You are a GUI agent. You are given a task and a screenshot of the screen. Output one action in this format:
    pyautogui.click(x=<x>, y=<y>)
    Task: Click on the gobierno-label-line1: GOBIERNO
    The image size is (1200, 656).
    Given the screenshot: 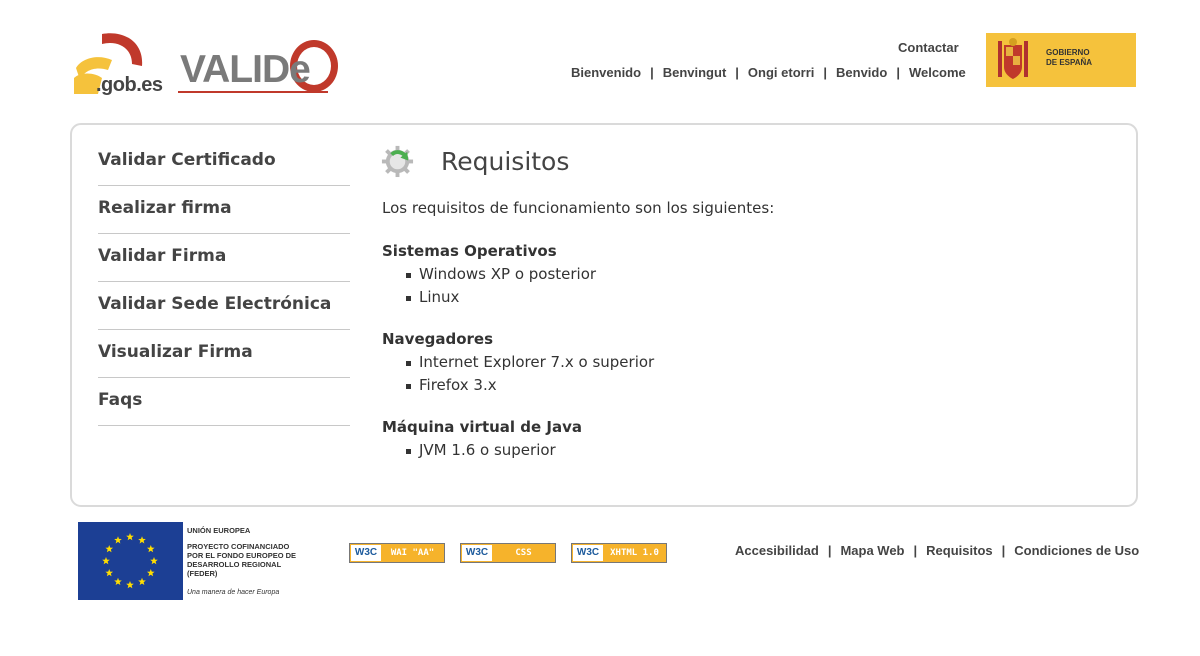 What is the action you would take?
    pyautogui.click(x=1068, y=52)
    